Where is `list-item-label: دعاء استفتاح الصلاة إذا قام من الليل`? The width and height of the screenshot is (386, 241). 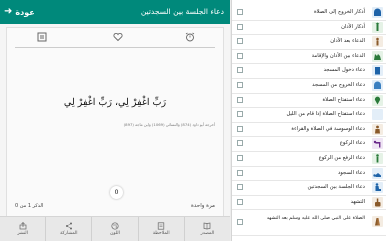
list-item-label: دعاء استفتاح الصلاة إذا قام من الليل is located at coordinates (325, 114).